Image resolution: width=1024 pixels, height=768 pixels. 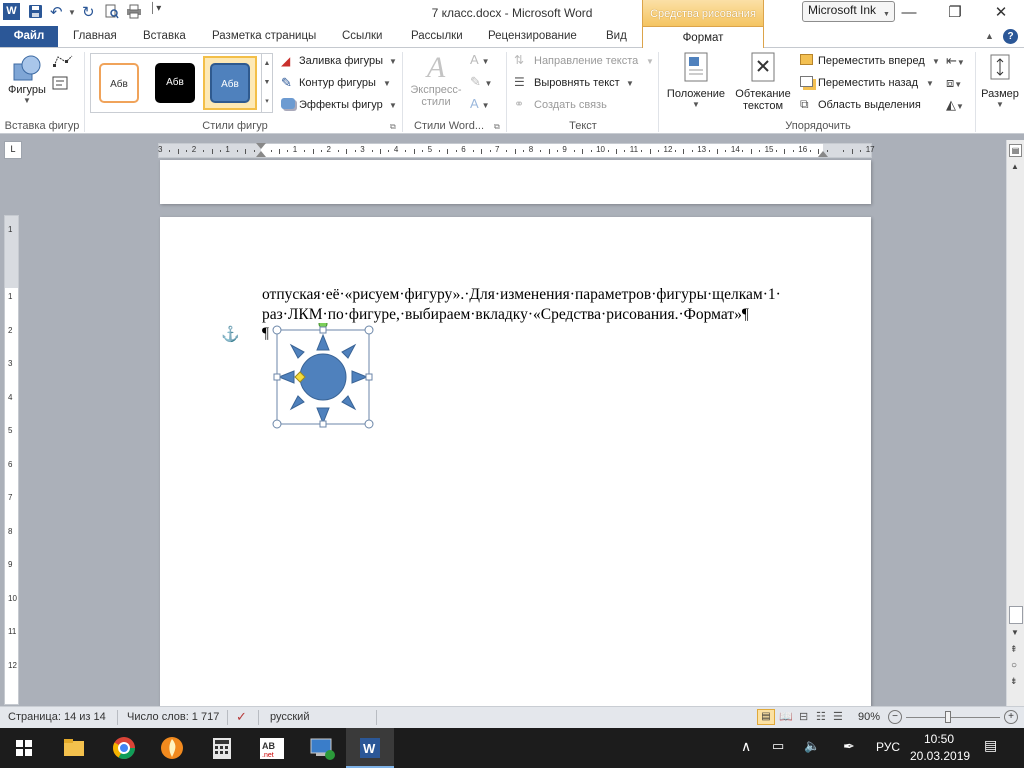 I want to click on group-objects-icon: ⧈▼, so click(x=954, y=83).